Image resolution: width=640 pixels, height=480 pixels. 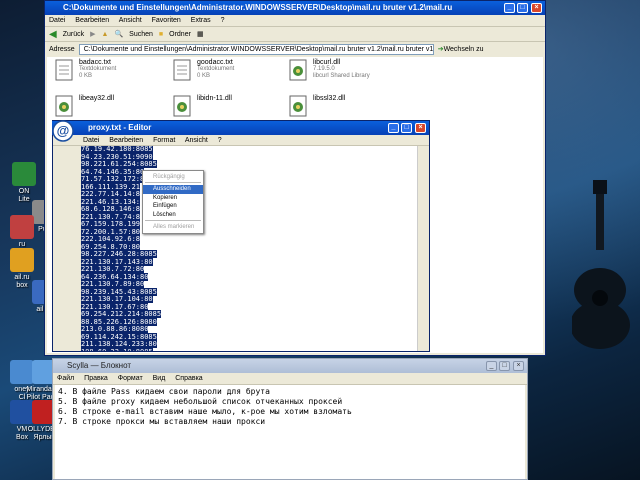 I want to click on proxy-line: 198.60.22.10:8085, so click(x=254, y=349).